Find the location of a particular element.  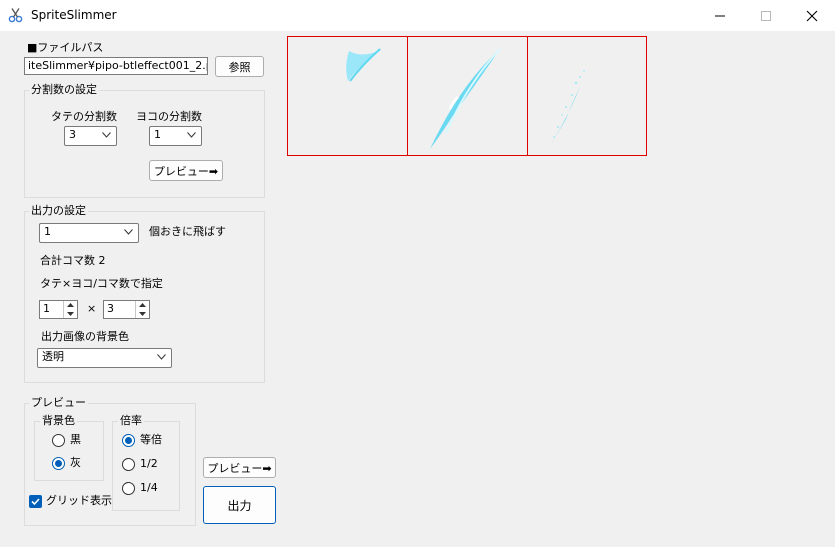

skip-select: 1 is located at coordinates (89, 233).